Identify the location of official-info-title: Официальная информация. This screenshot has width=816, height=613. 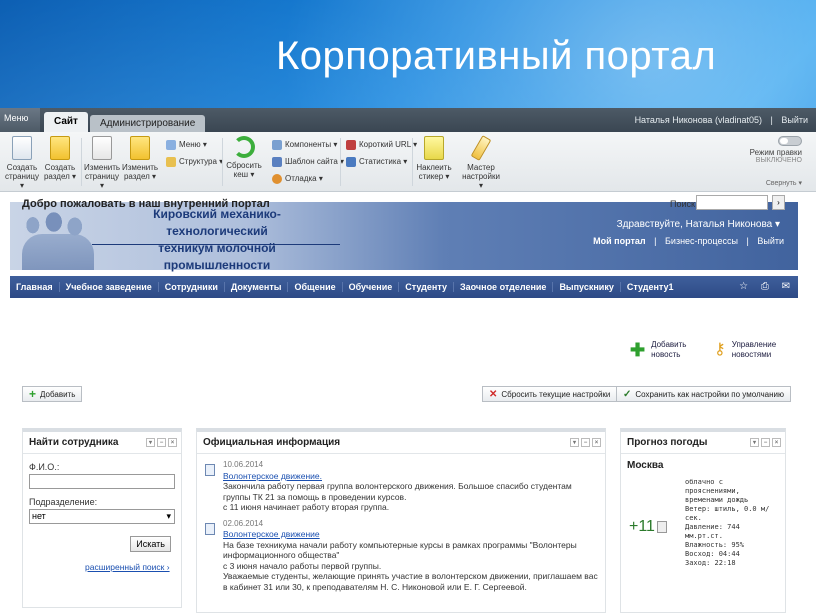
(272, 442).